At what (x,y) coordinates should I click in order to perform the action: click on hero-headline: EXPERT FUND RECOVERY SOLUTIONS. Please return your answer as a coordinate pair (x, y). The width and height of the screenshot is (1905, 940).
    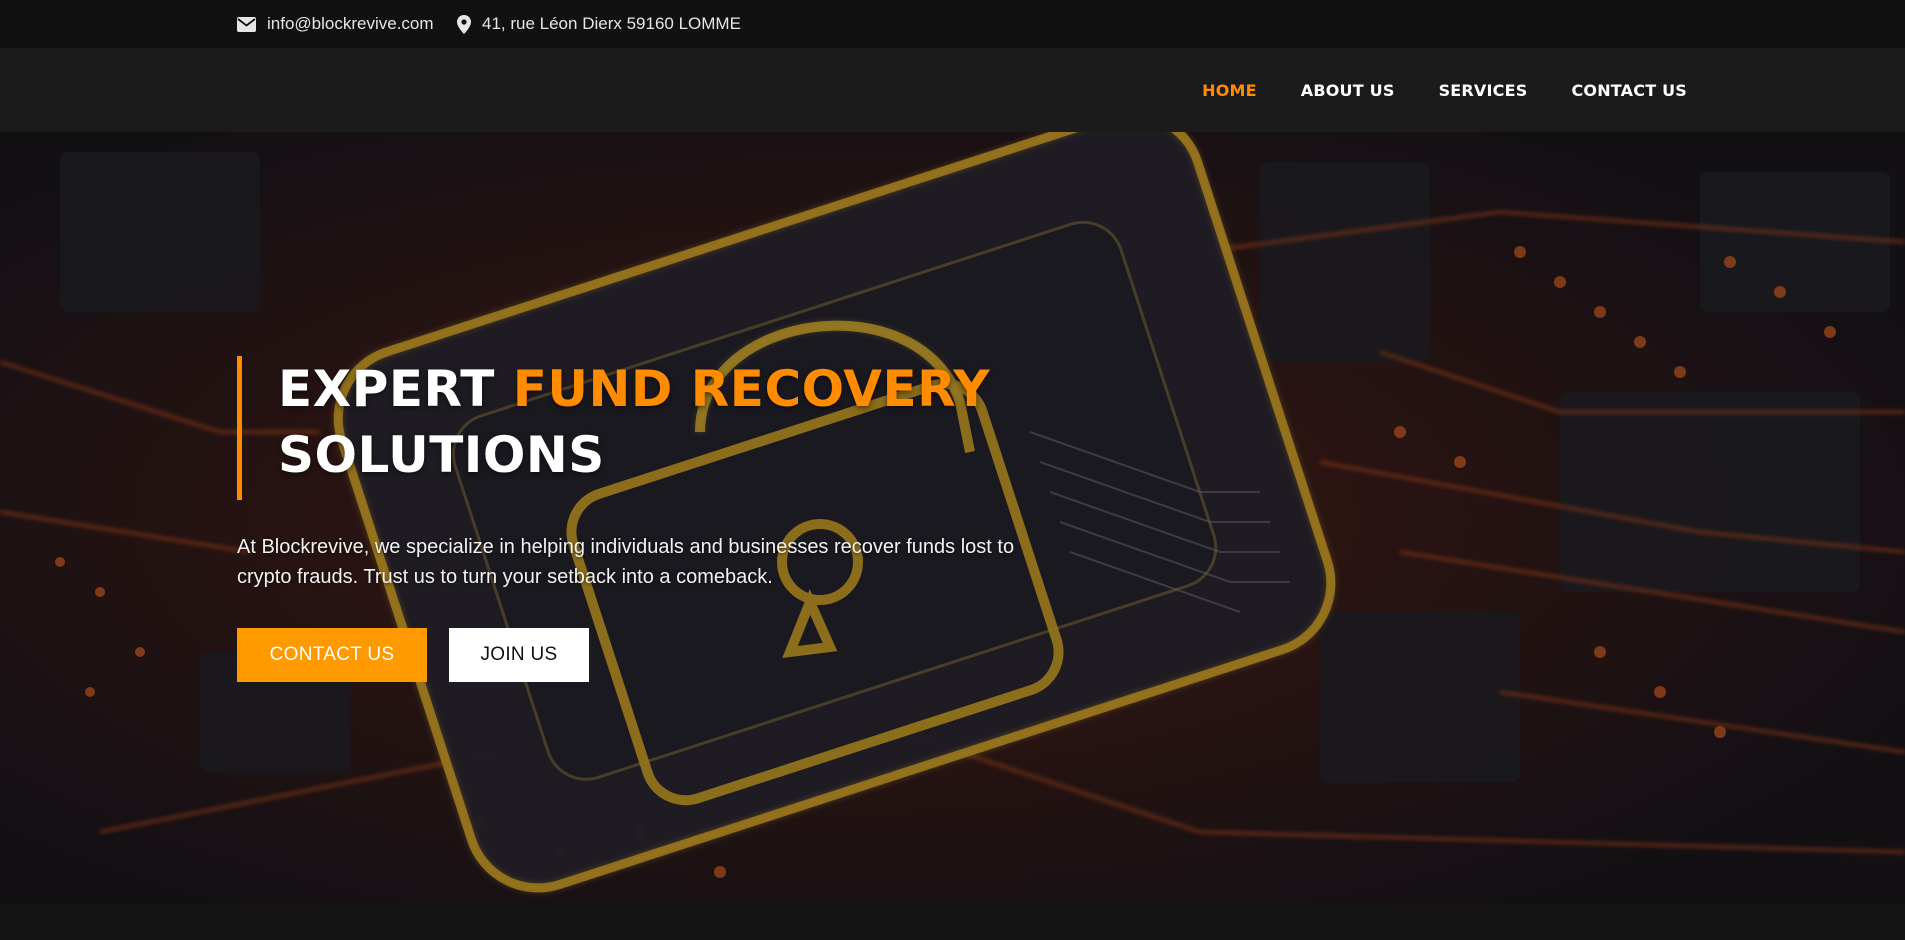
    Looking at the image, I should click on (613, 428).